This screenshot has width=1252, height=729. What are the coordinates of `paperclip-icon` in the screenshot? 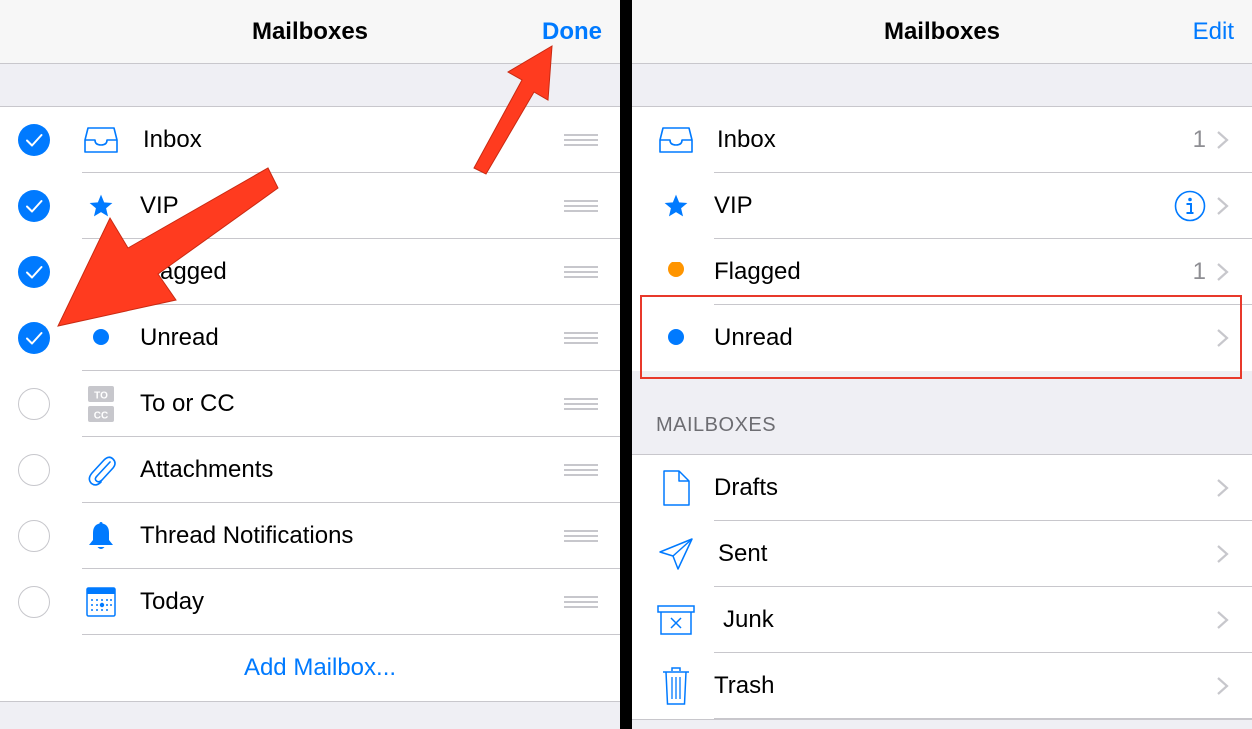 It's located at (101, 470).